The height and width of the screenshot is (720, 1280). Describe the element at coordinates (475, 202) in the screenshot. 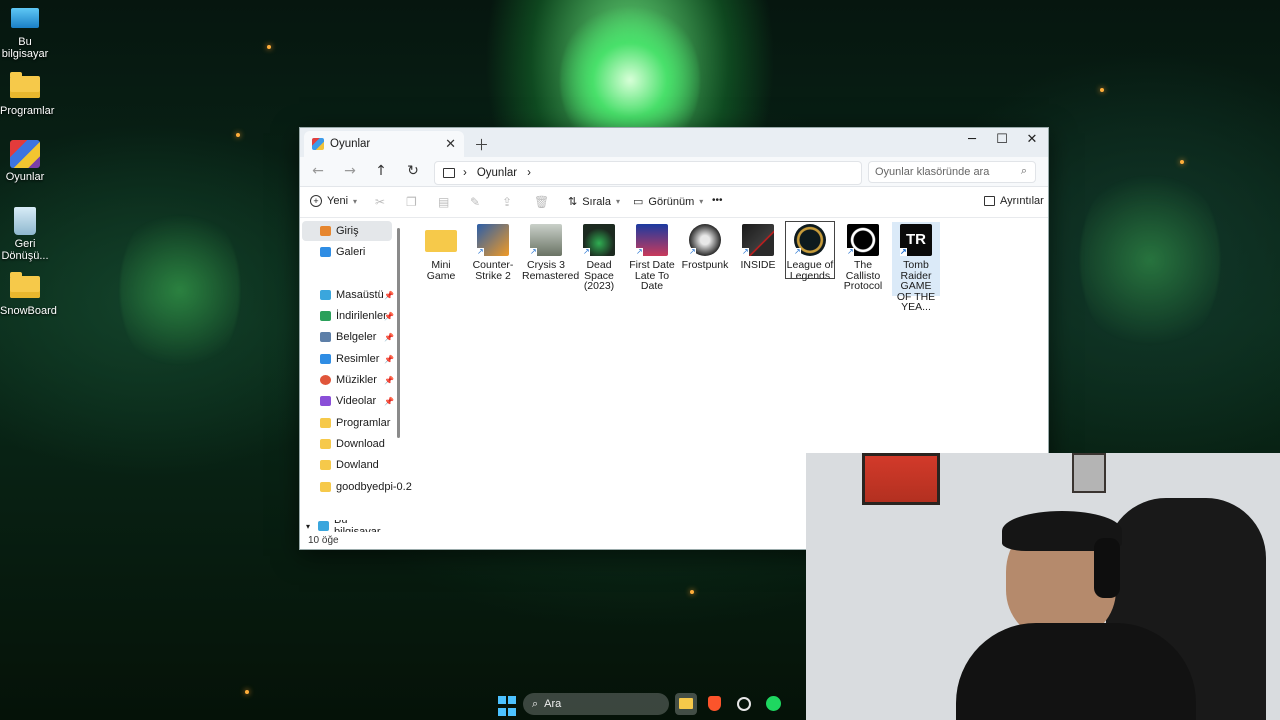

I see `rename-icon: ✎` at that location.